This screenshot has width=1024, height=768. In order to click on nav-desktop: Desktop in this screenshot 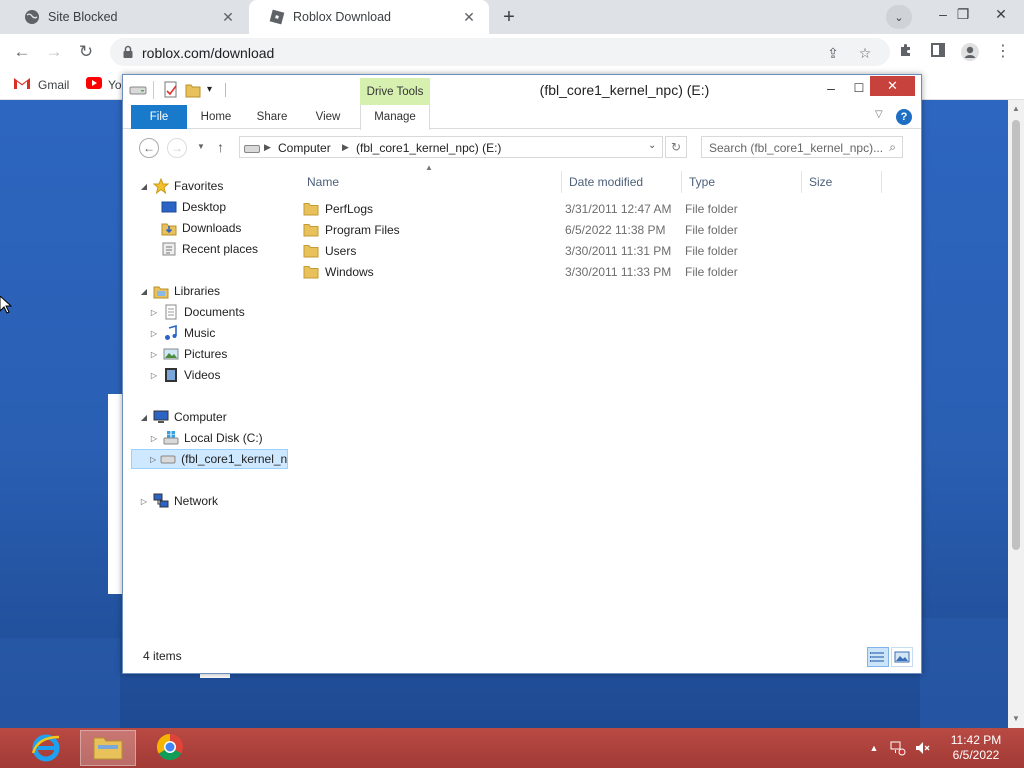, I will do `click(193, 207)`.